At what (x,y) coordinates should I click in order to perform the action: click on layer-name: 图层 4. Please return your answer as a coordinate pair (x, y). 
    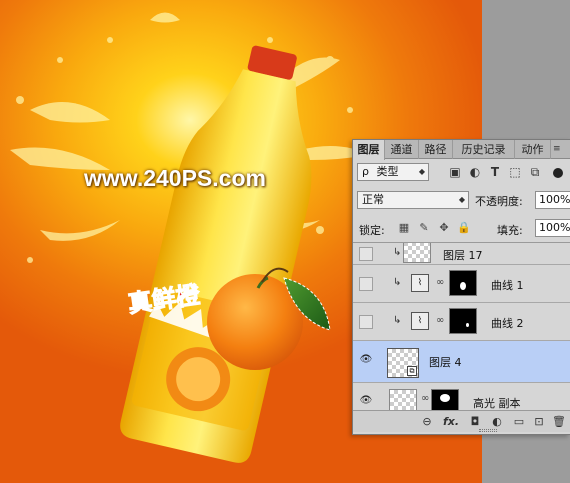
    Looking at the image, I should click on (445, 362).